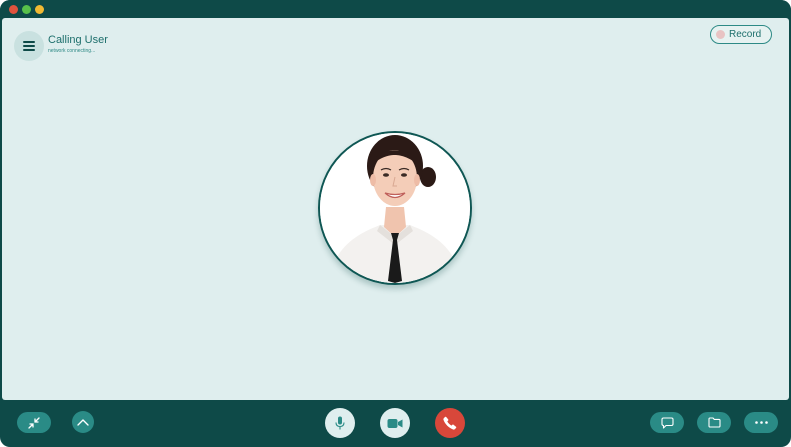  I want to click on files-button, so click(714, 422).